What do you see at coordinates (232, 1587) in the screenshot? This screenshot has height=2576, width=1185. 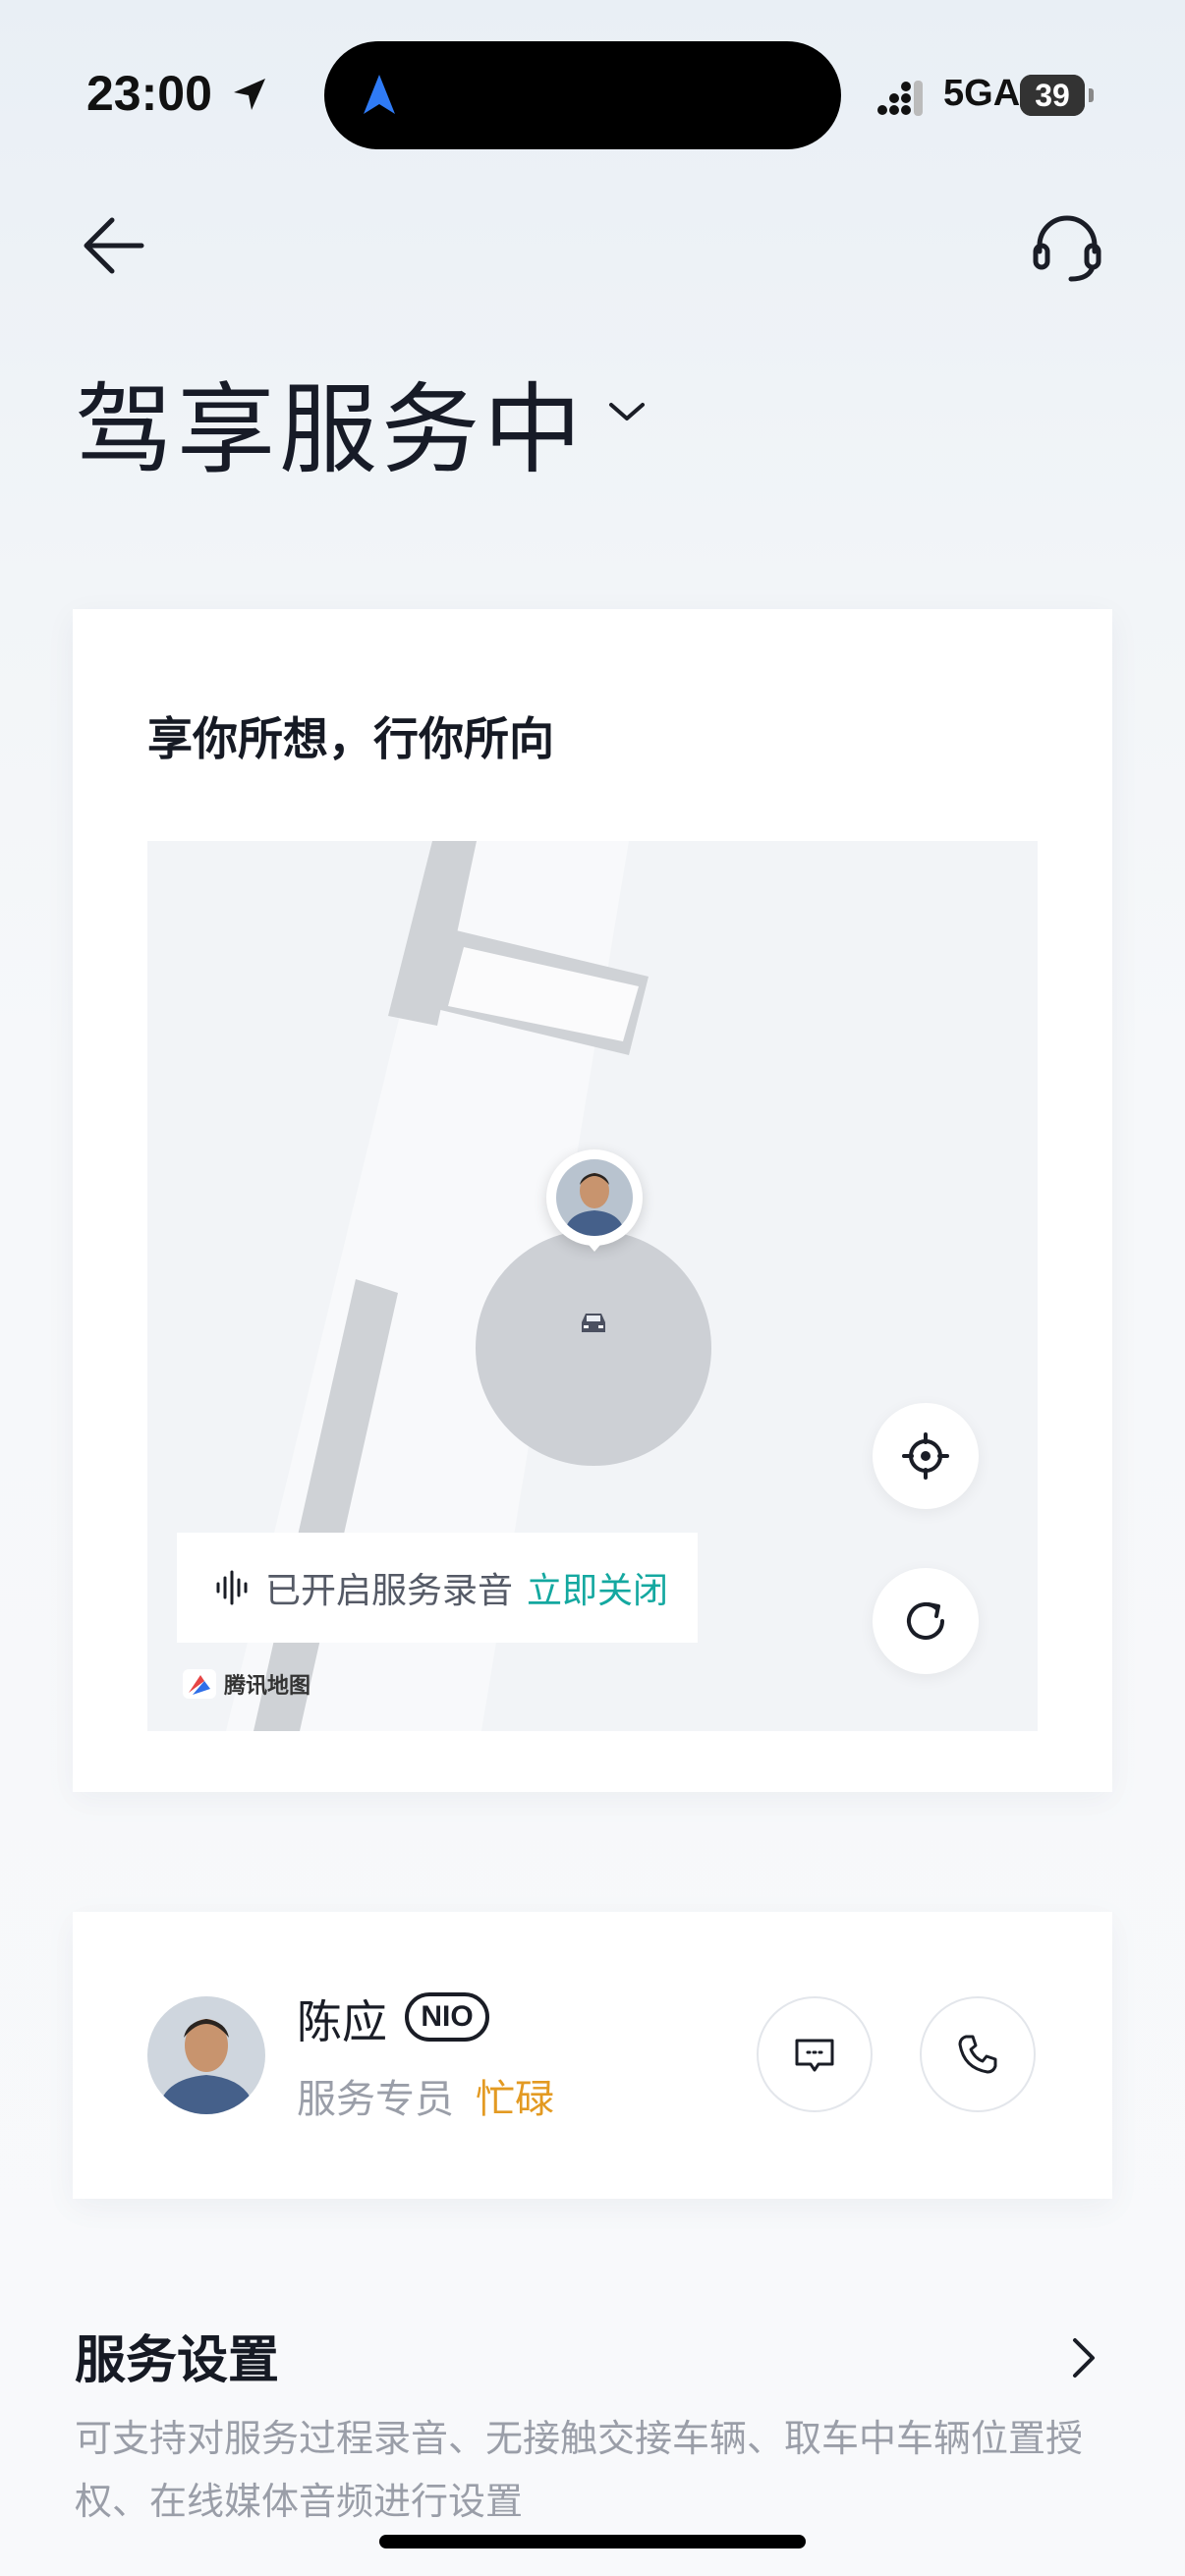 I see `sound-wave-icon` at bounding box center [232, 1587].